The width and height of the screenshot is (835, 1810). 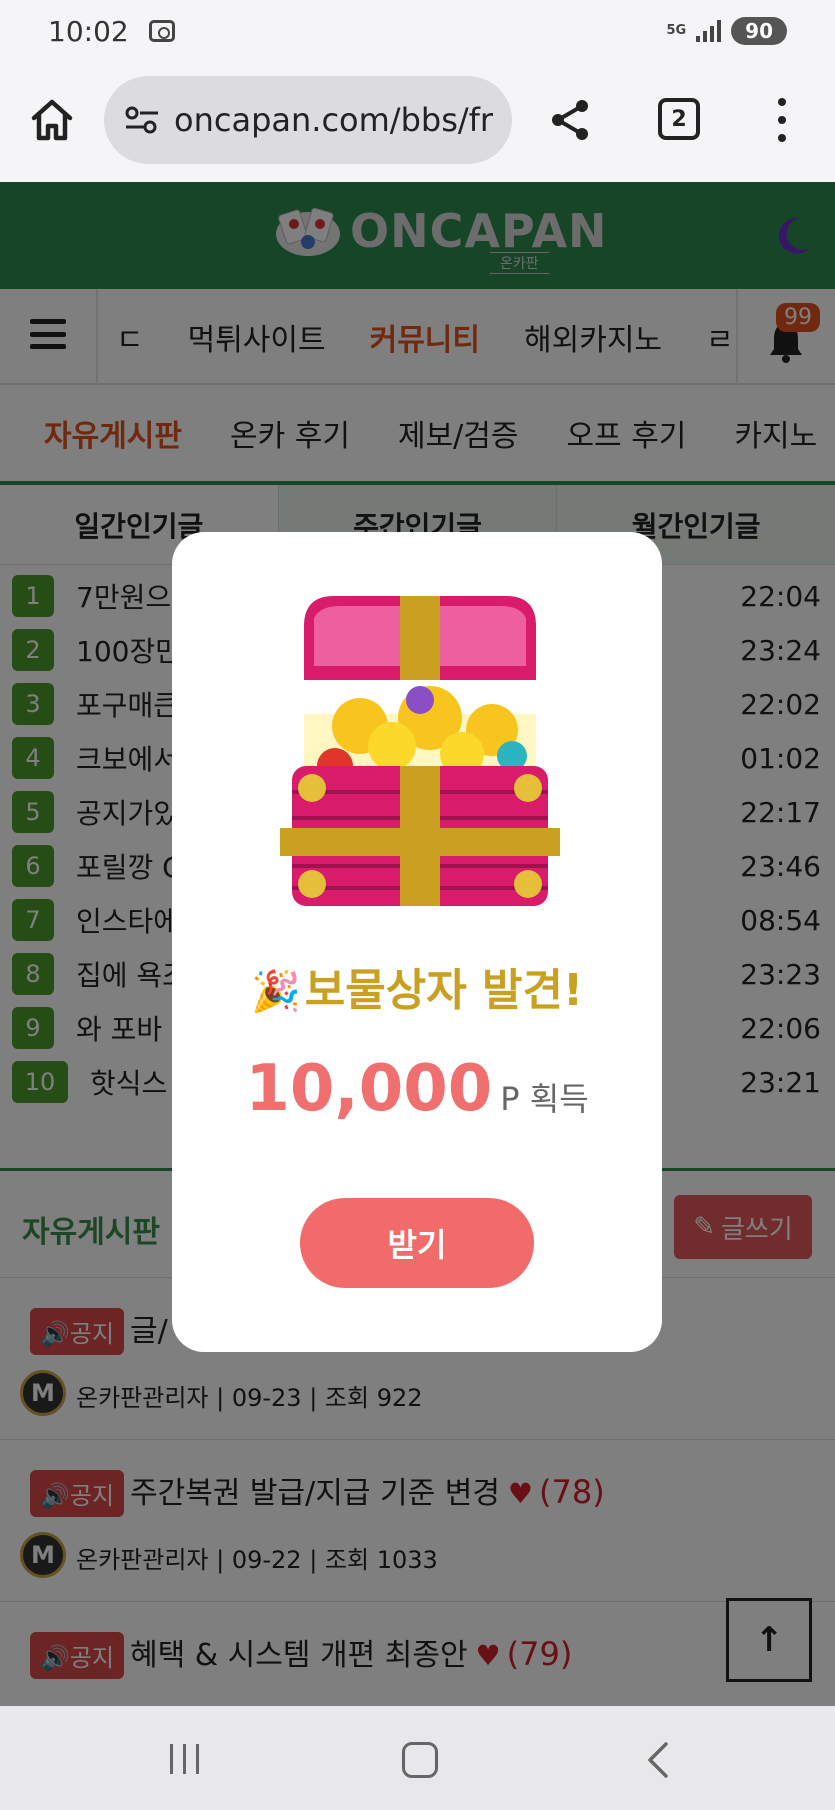 What do you see at coordinates (759, 31) in the screenshot?
I see `battery-level: 90` at bounding box center [759, 31].